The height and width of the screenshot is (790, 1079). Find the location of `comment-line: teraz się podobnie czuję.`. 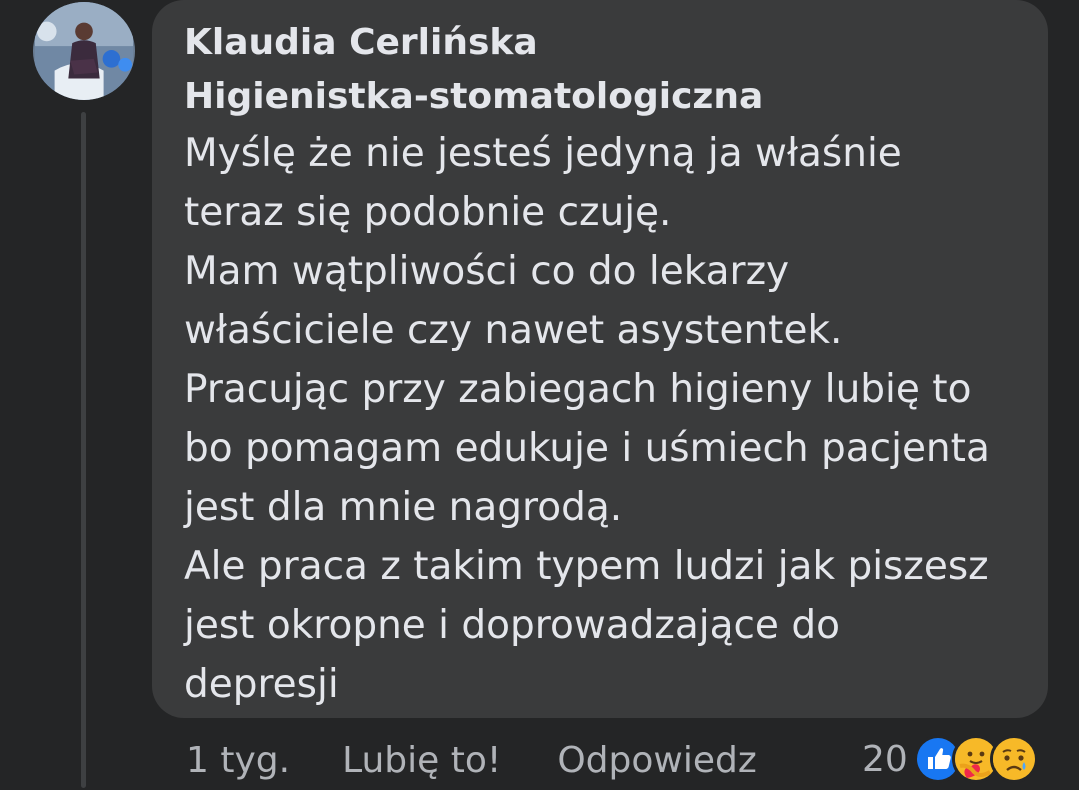

comment-line: teraz się podobnie czuję. is located at coordinates (428, 212).